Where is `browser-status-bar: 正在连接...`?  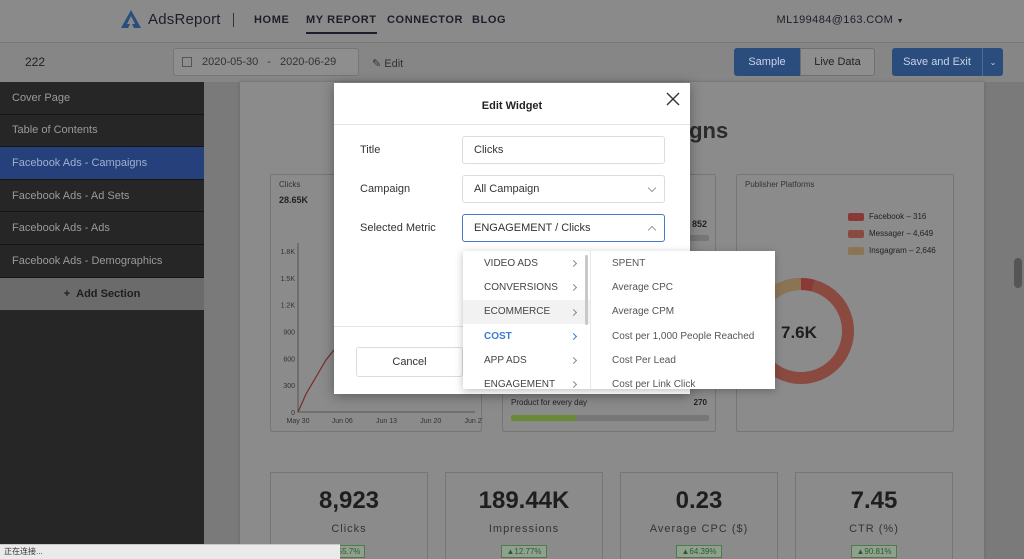 browser-status-bar: 正在连接... is located at coordinates (170, 551).